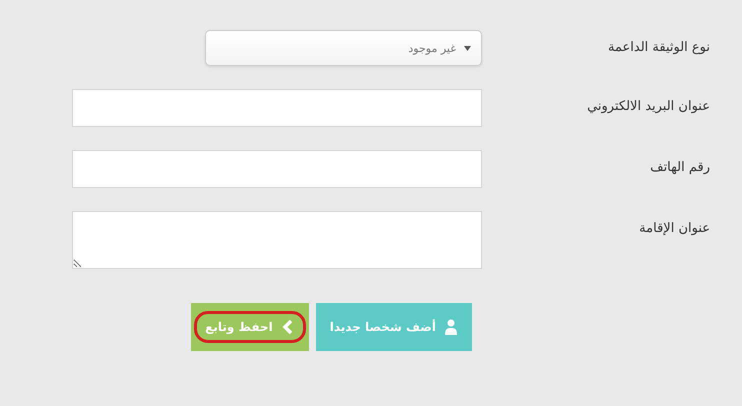 The image size is (742, 406). What do you see at coordinates (467, 48) in the screenshot?
I see `caret-icon` at bounding box center [467, 48].